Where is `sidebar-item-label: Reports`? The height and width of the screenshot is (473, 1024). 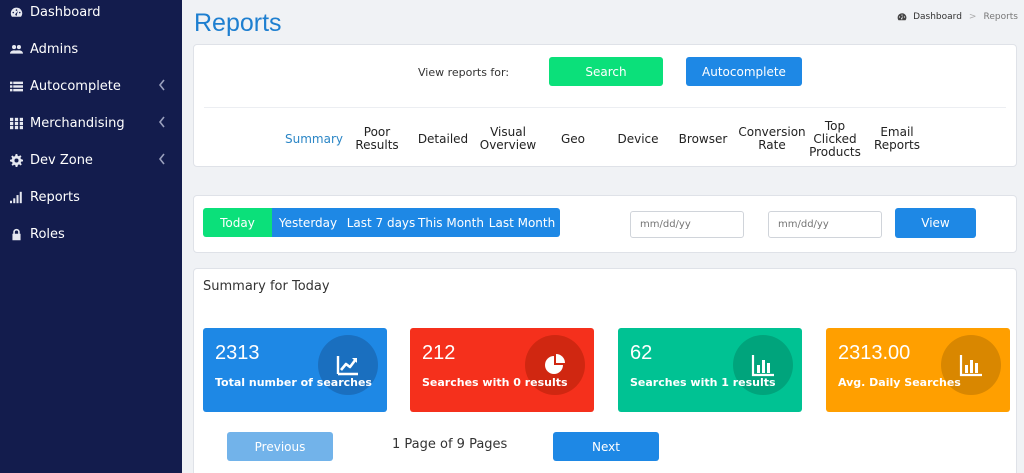 sidebar-item-label: Reports is located at coordinates (55, 197).